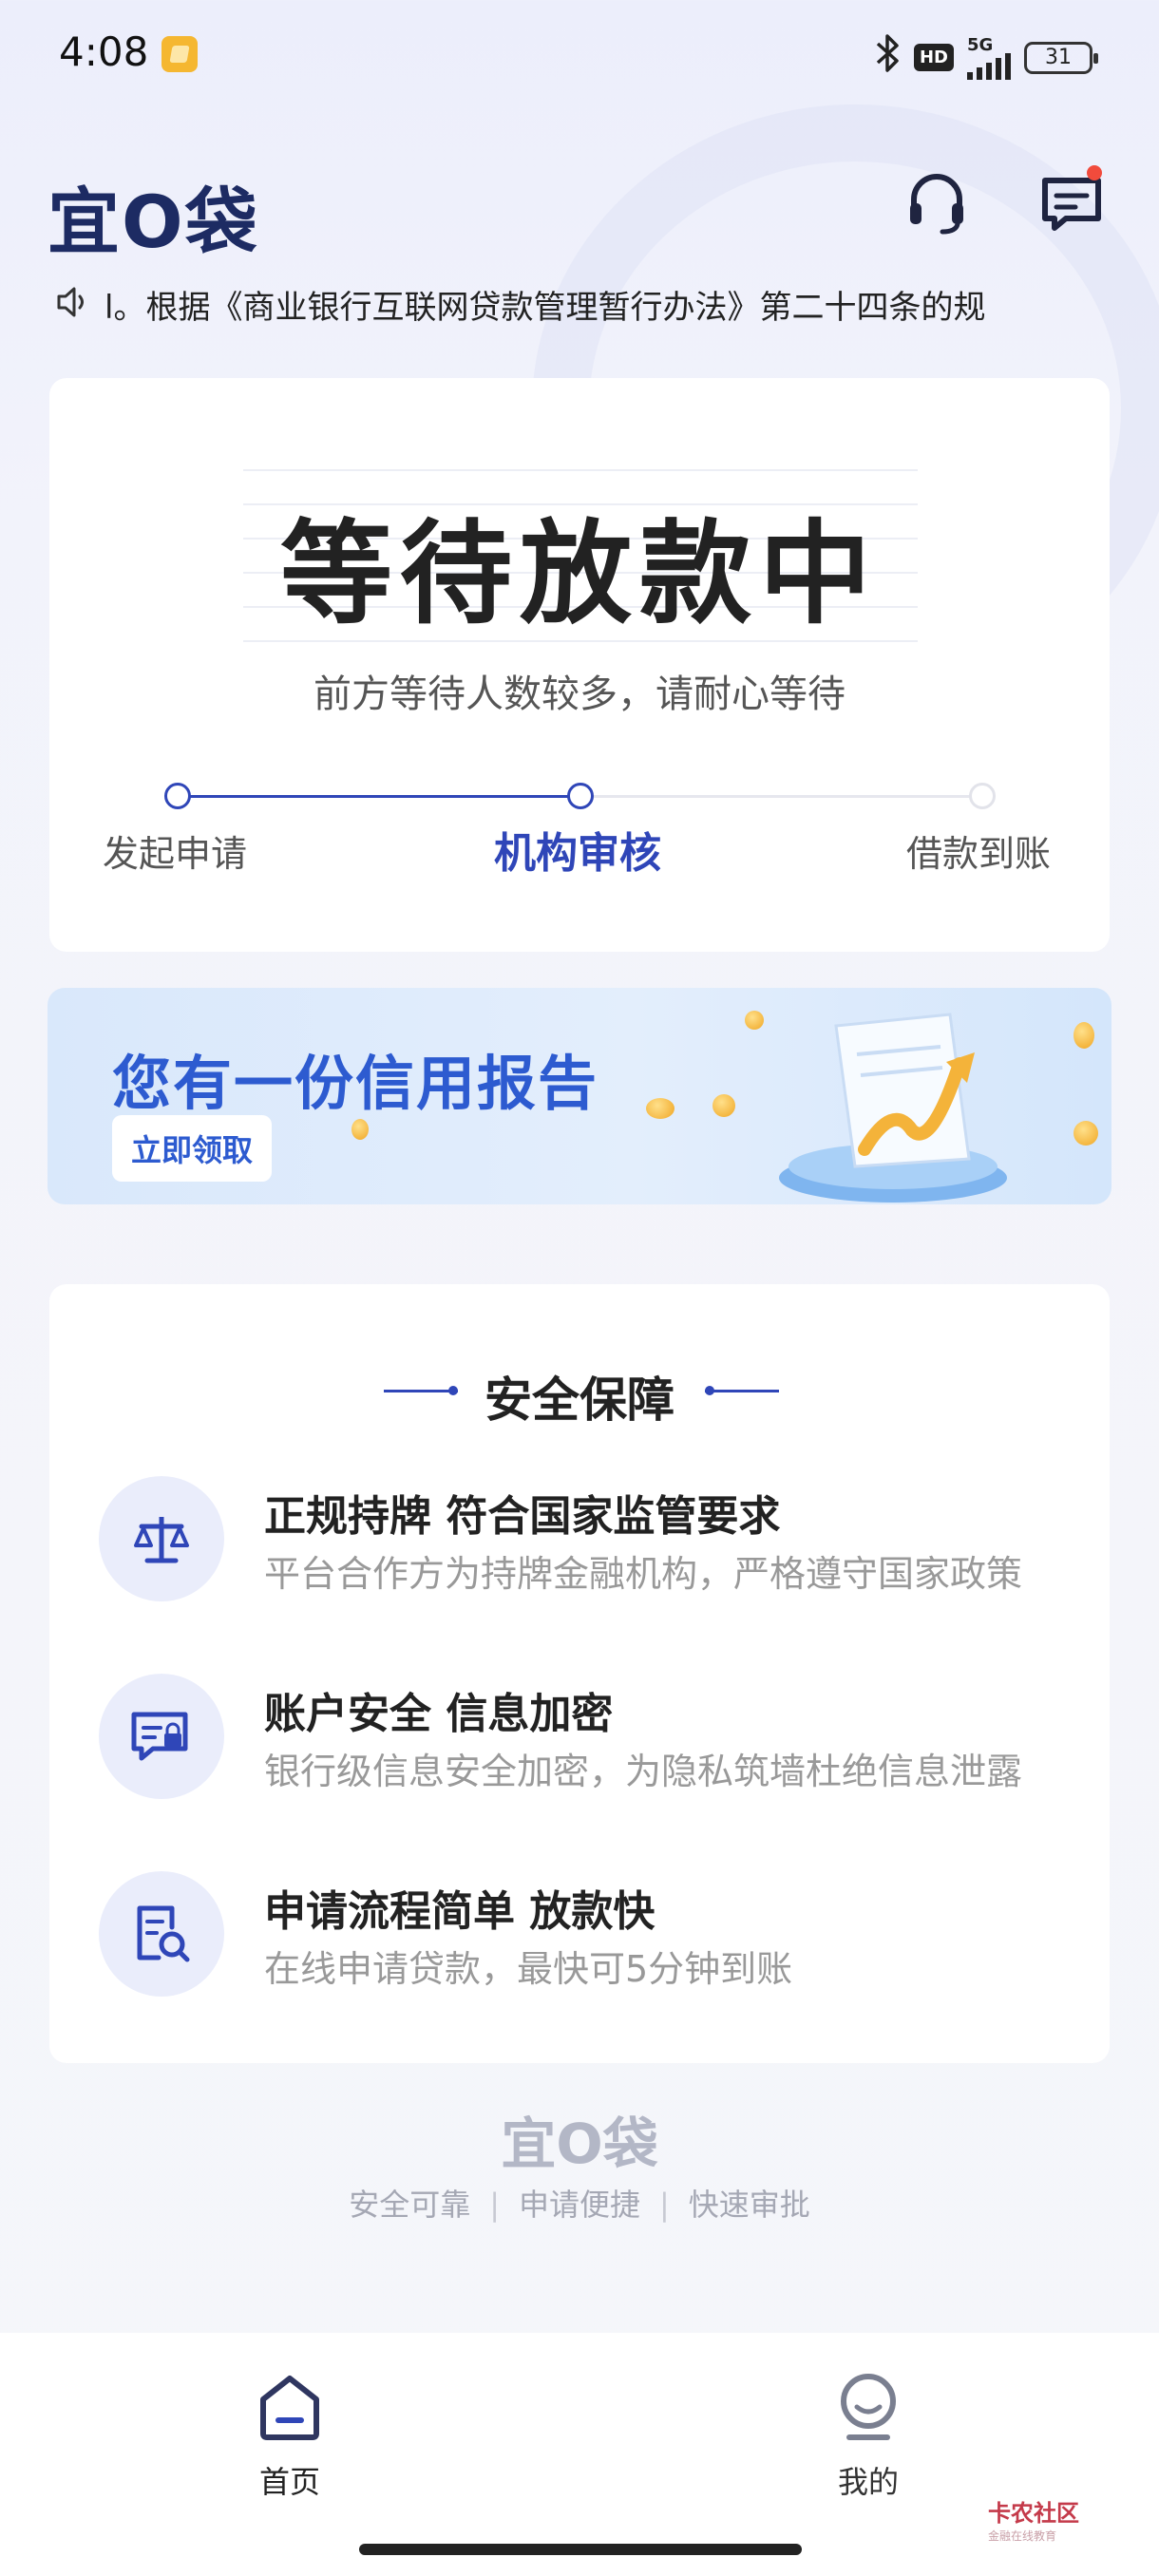 The image size is (1159, 2576). Describe the element at coordinates (1033, 2513) in the screenshot. I see `watermark-text: 卡农社区` at that location.